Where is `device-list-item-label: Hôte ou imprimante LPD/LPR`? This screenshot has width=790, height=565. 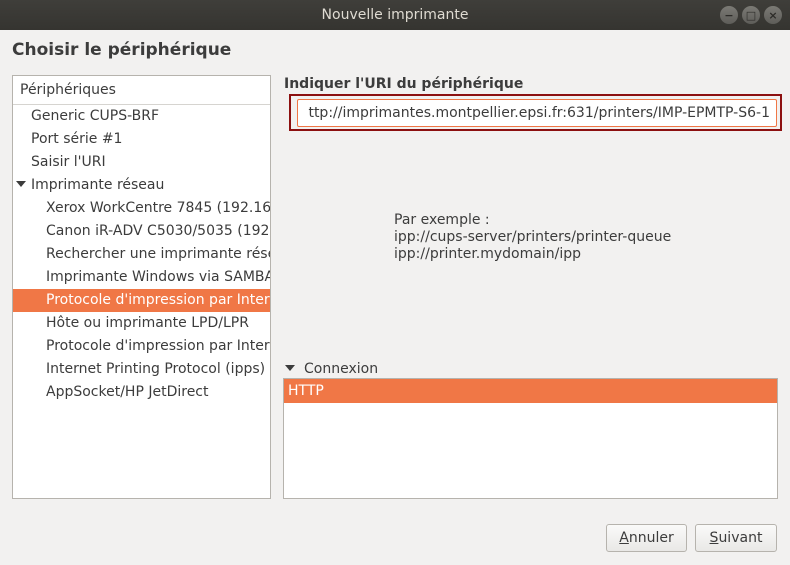 device-list-item-label: Hôte ou imprimante LPD/LPR is located at coordinates (147, 323).